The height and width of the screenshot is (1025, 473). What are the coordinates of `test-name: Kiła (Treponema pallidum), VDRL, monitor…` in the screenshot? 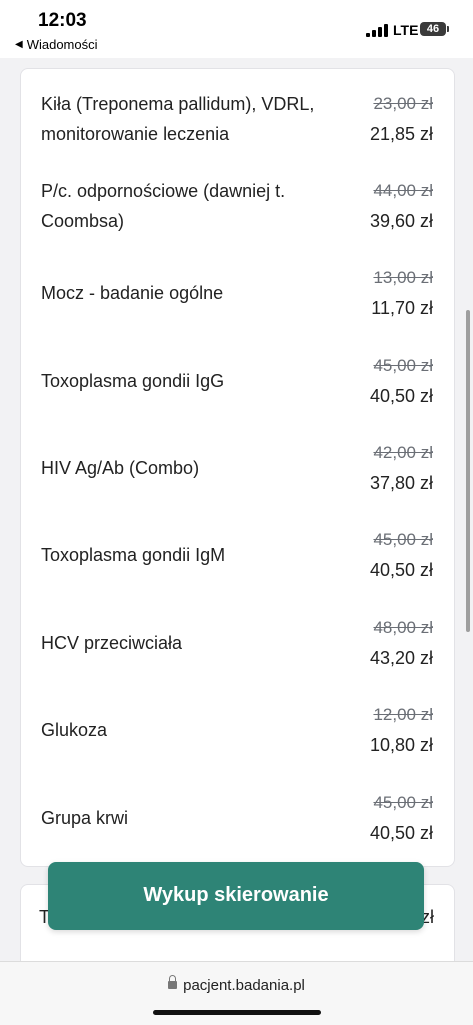 It's located at (178, 119).